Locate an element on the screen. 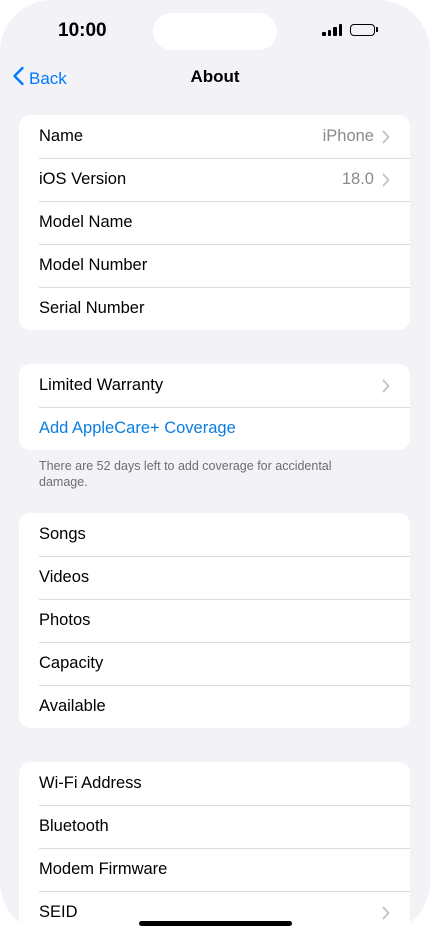 The width and height of the screenshot is (430, 934). row-label: iOS Version is located at coordinates (83, 179).